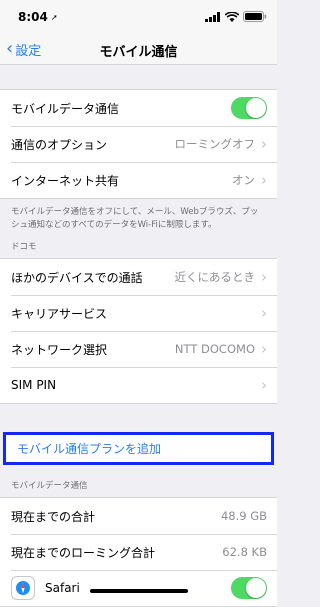 Image resolution: width=320 pixels, height=607 pixels. I want to click on navigation-bar: ‹ 設定 モバイル通信, so click(138, 49).